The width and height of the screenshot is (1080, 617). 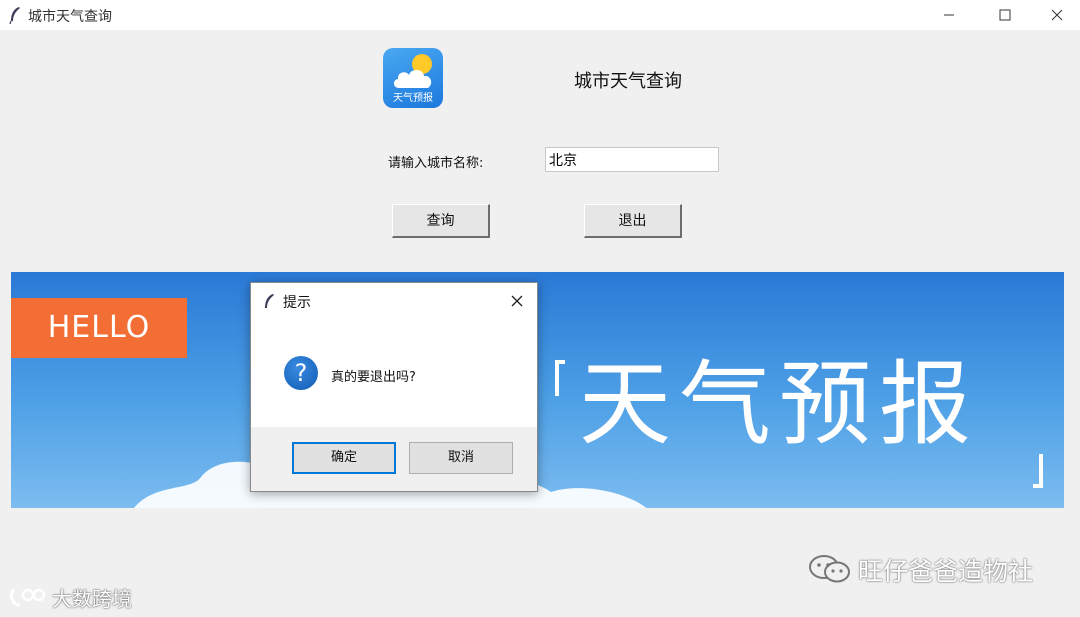 I want to click on cloud-icon, so click(x=412, y=78).